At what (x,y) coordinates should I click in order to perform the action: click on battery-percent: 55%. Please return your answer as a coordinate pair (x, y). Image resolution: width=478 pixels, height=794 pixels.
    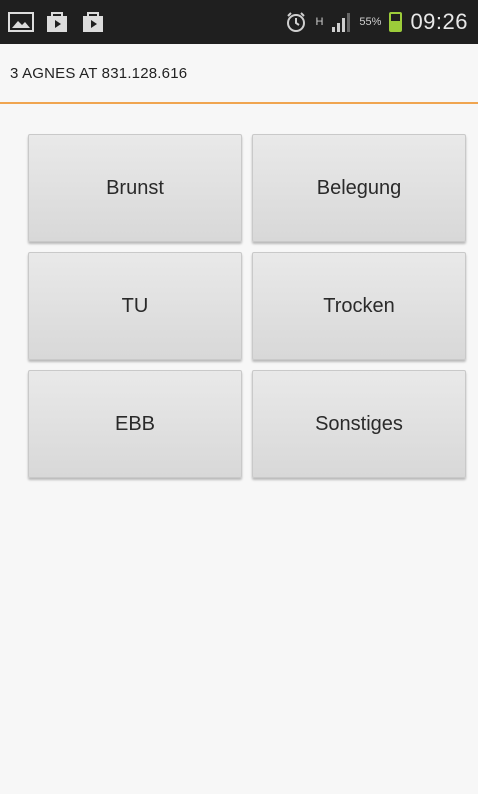
    Looking at the image, I should click on (370, 22).